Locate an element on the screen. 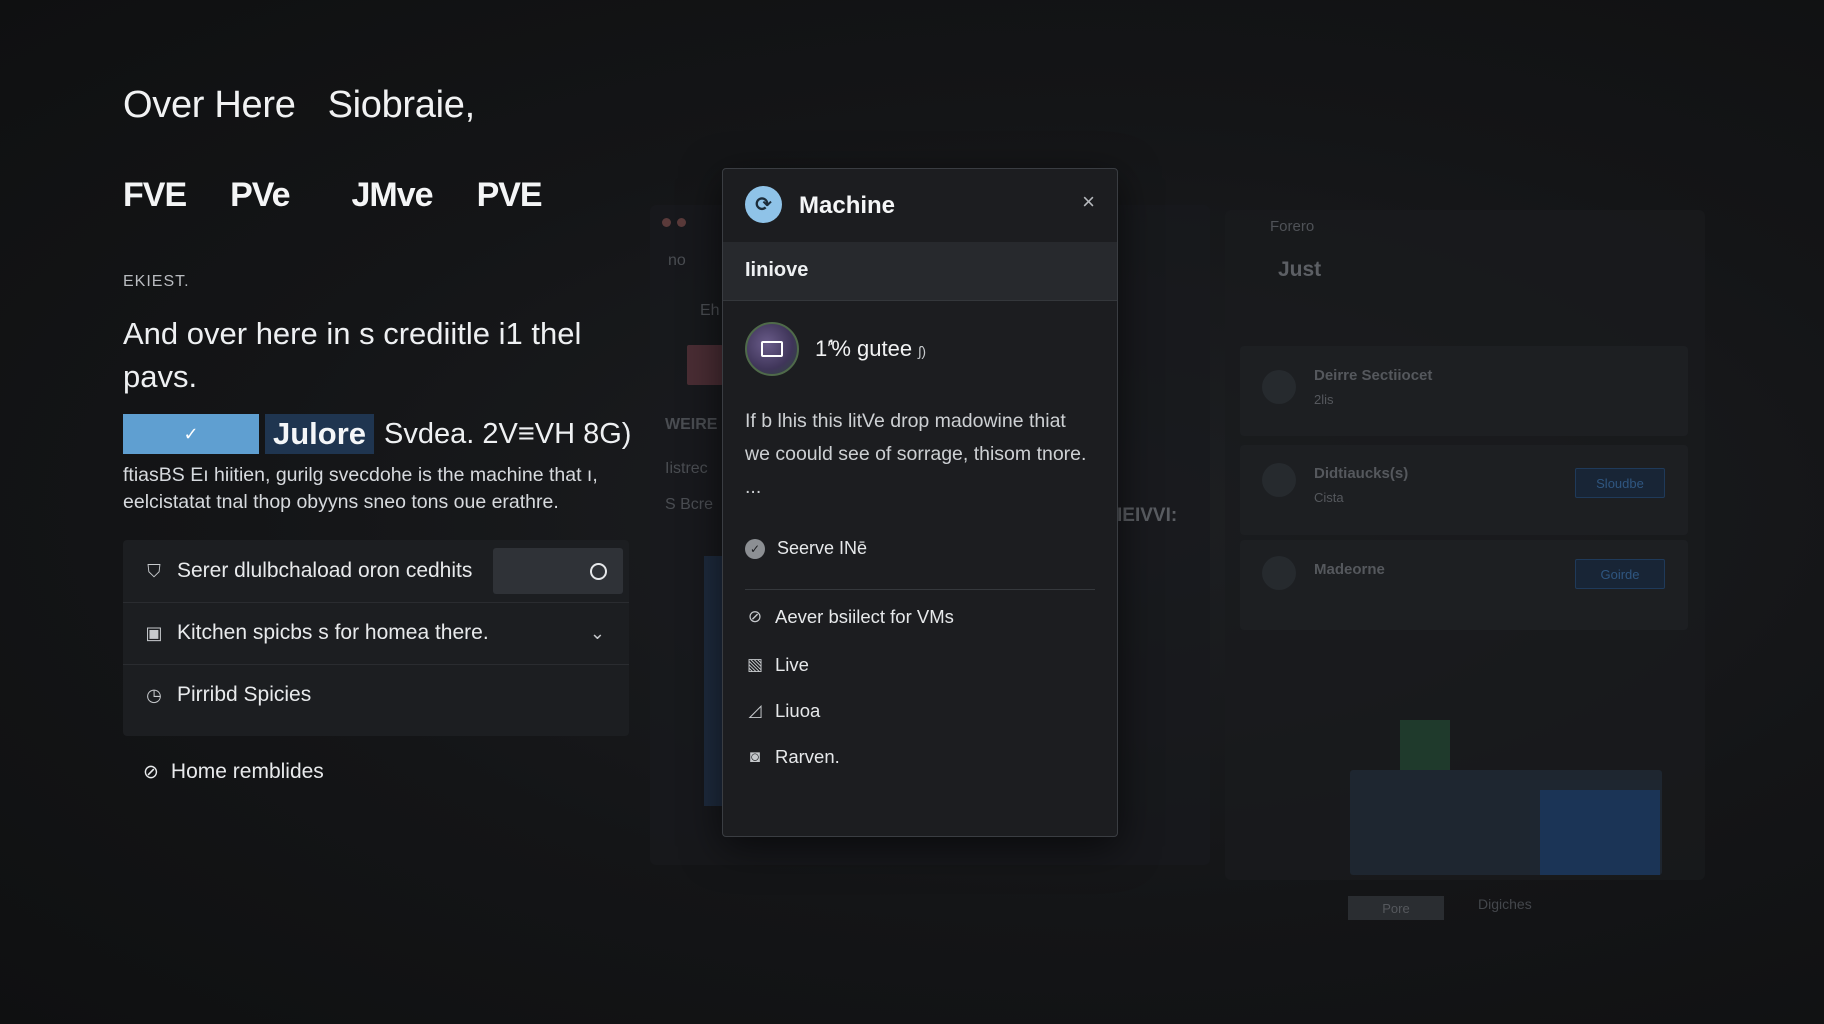 The height and width of the screenshot is (1024, 1824). tab-jmve: JMve is located at coordinates (393, 195).